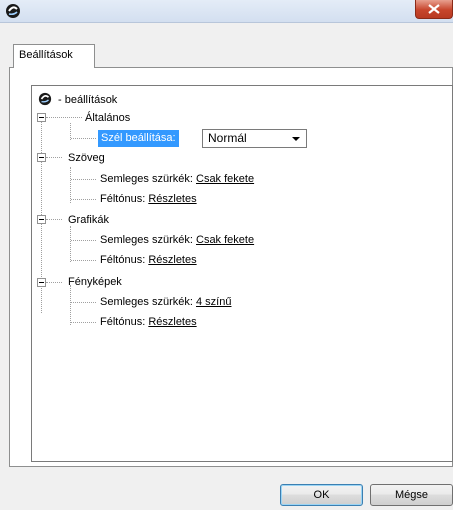 Image resolution: width=453 pixels, height=510 pixels. What do you see at coordinates (172, 260) in the screenshot?
I see `graphics-halftone-value: Részletes` at bounding box center [172, 260].